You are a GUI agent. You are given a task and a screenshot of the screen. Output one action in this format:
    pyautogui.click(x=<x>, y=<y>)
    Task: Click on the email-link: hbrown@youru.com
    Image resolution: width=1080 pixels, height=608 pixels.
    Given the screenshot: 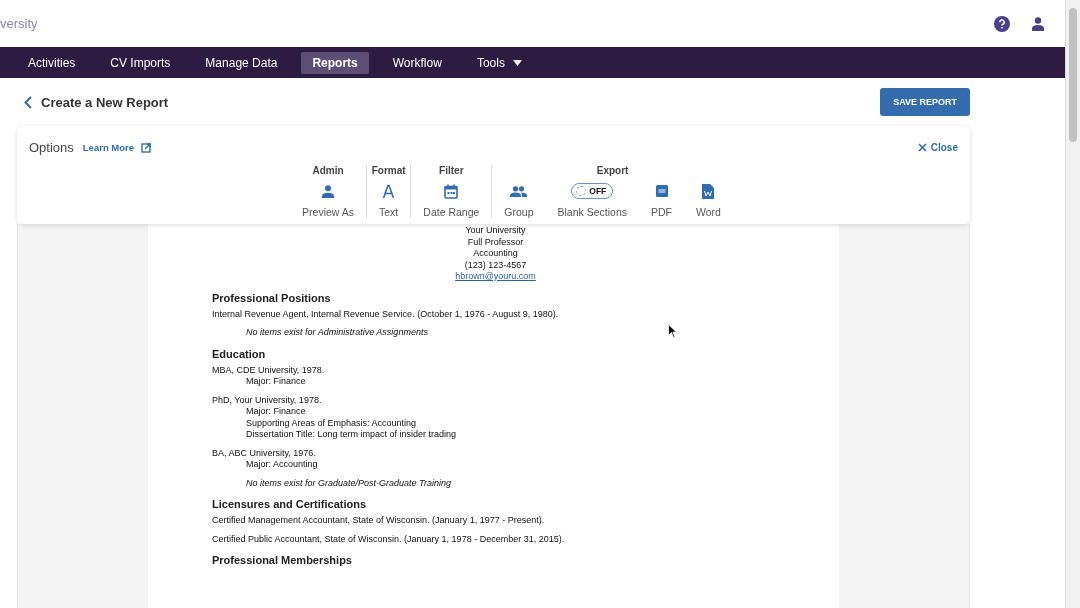 What is the action you would take?
    pyautogui.click(x=495, y=277)
    